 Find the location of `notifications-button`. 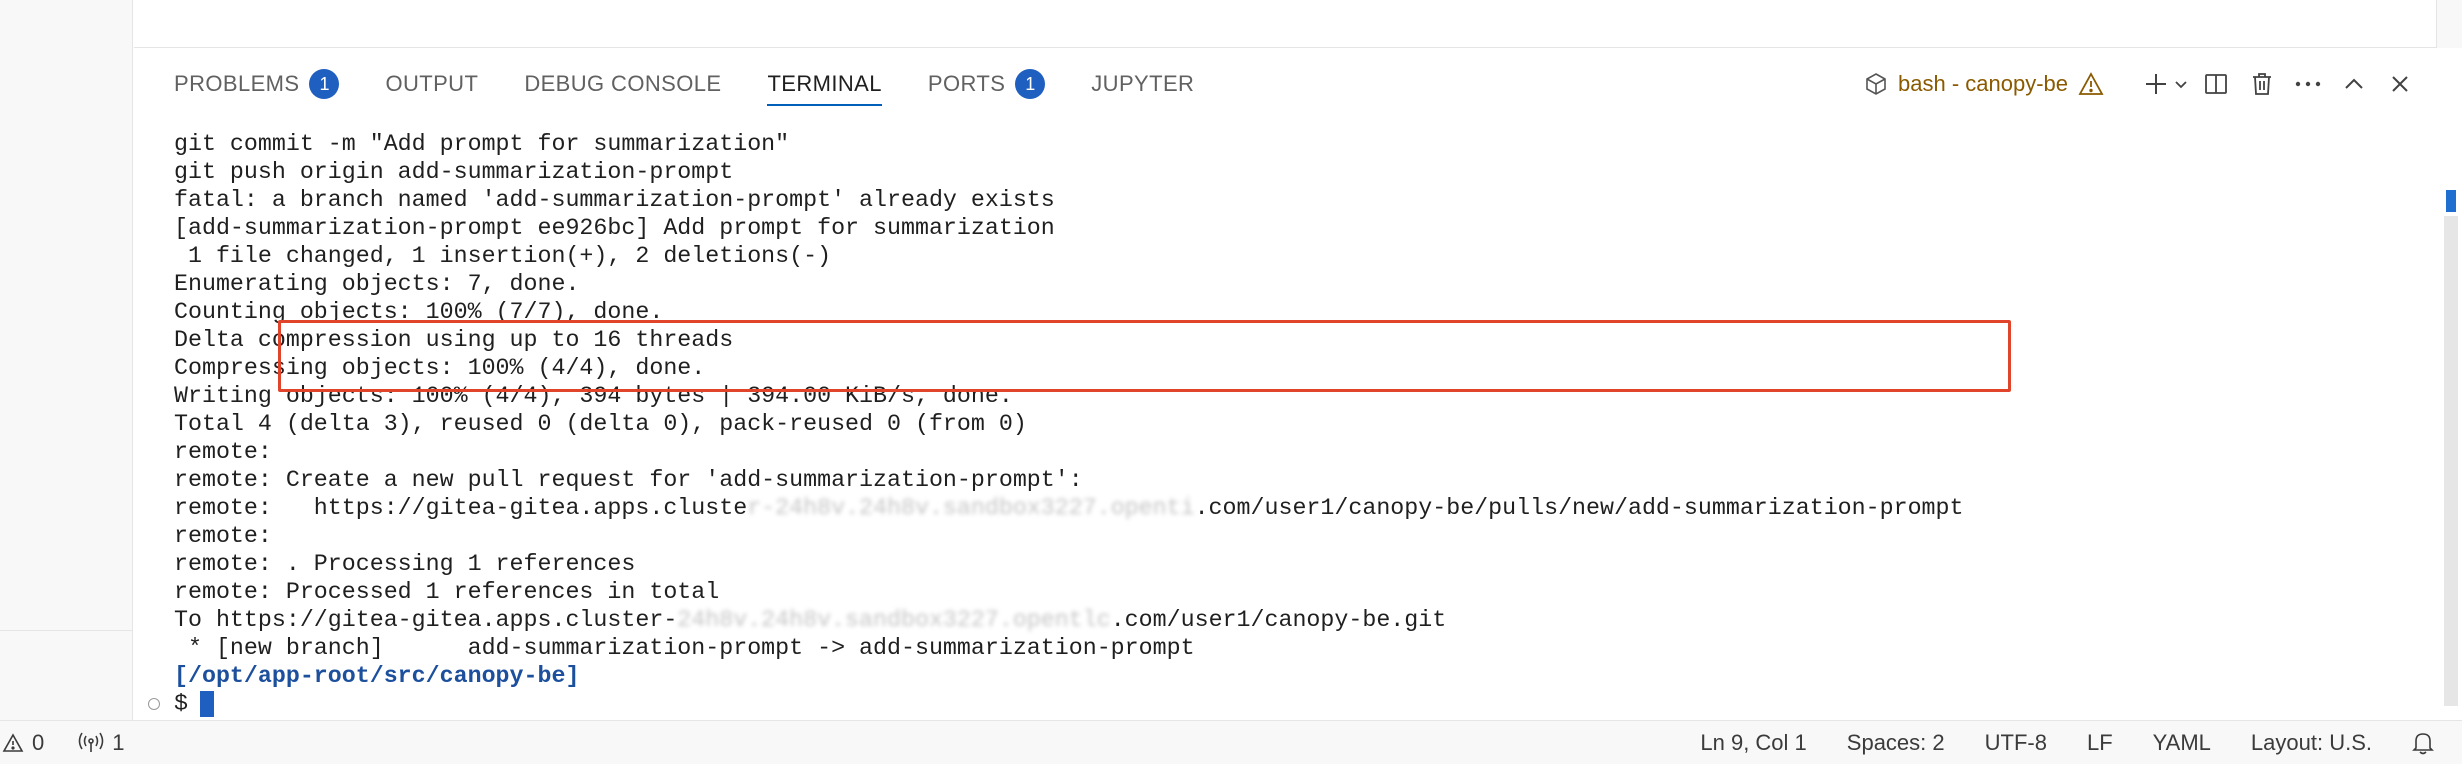

notifications-button is located at coordinates (2427, 743).